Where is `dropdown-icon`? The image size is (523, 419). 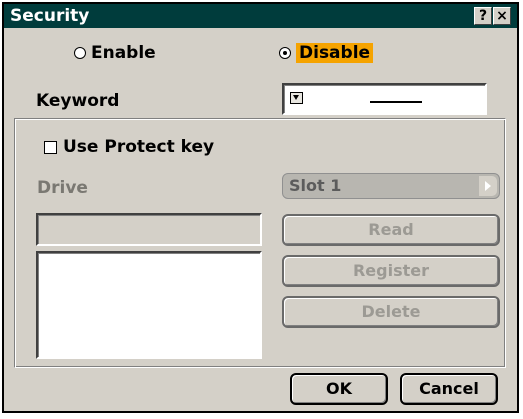
dropdown-icon is located at coordinates (296, 98).